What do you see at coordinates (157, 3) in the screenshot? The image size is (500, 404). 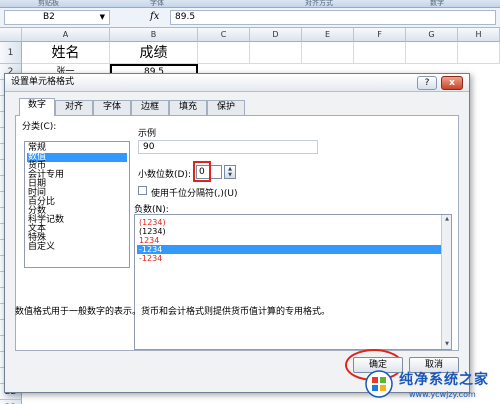 I see `ribbon-group-font: 字体` at bounding box center [157, 3].